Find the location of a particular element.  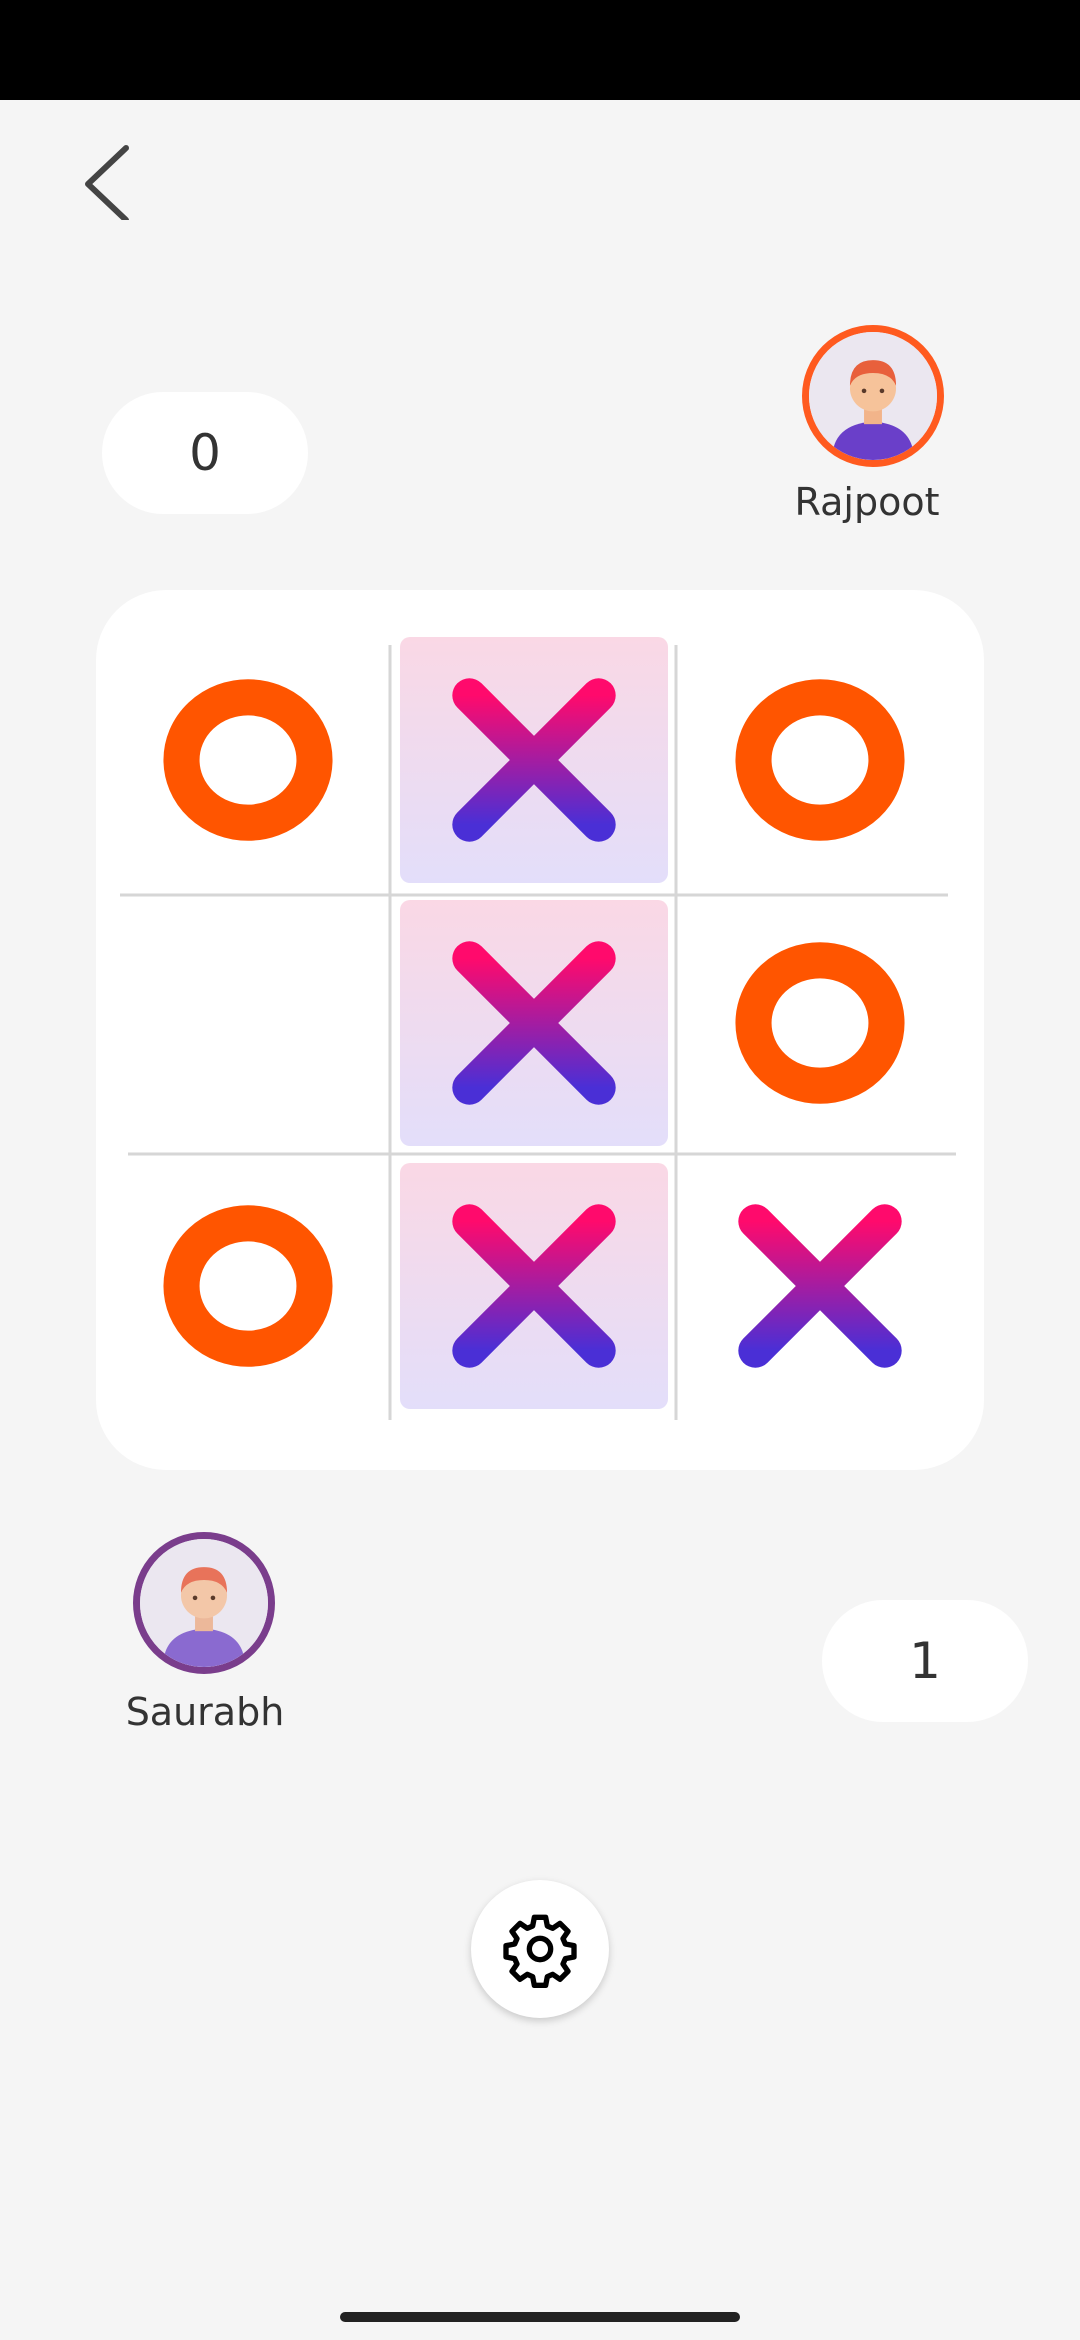

player-name-saurabh: Saurabh is located at coordinates (205, 1712).